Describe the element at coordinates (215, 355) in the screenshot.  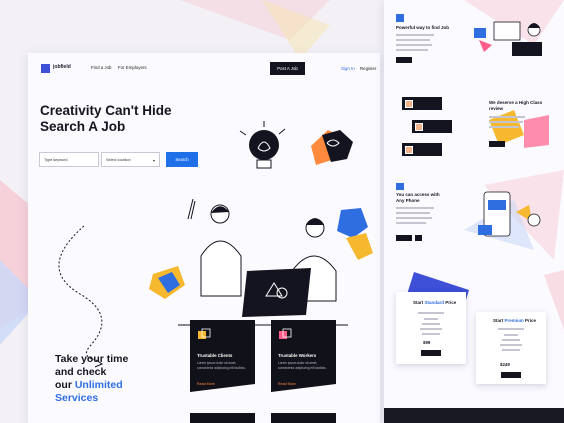
I see `card-title: Trustable Clients` at that location.